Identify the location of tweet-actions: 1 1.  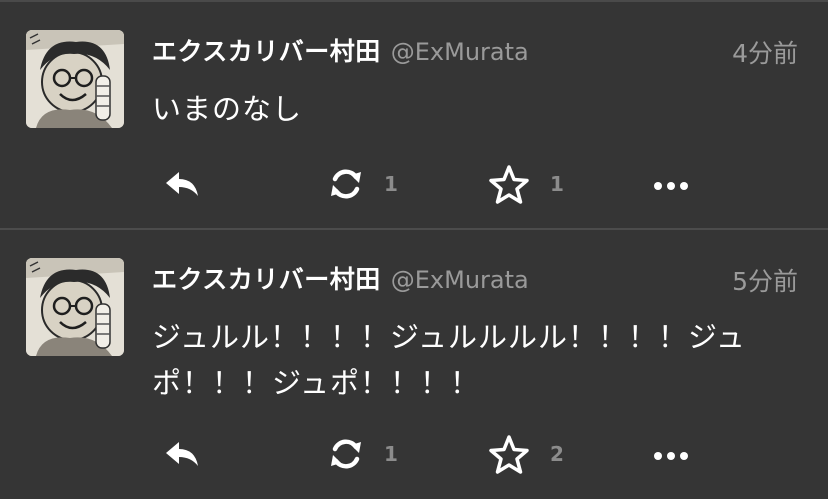
(414, 184).